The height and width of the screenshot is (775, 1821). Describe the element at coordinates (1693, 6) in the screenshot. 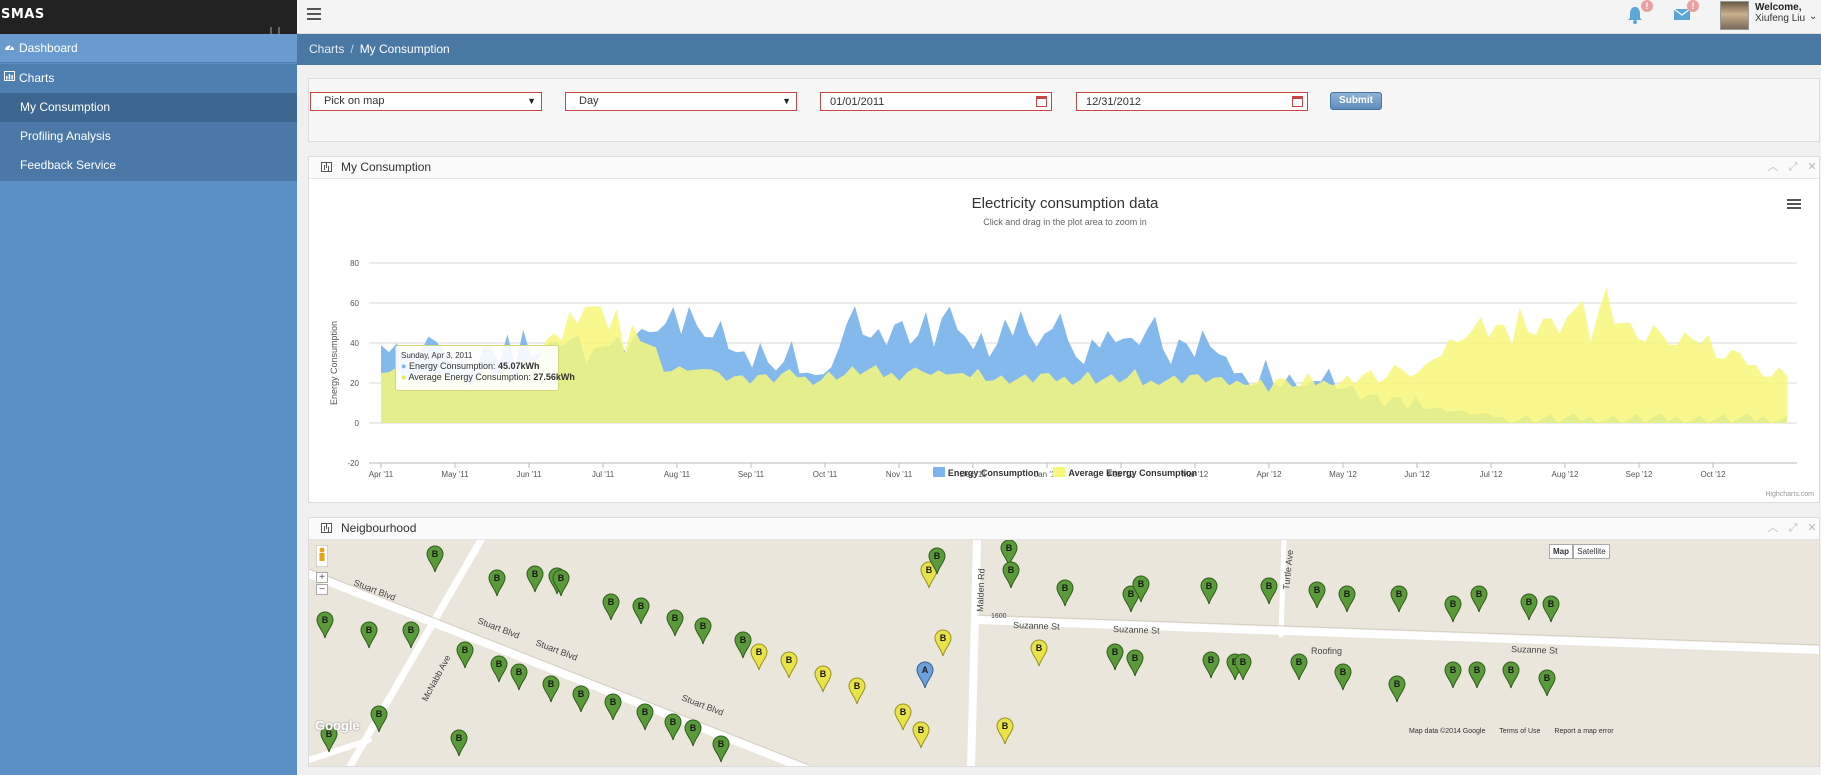

I see `message-badge: !` at that location.